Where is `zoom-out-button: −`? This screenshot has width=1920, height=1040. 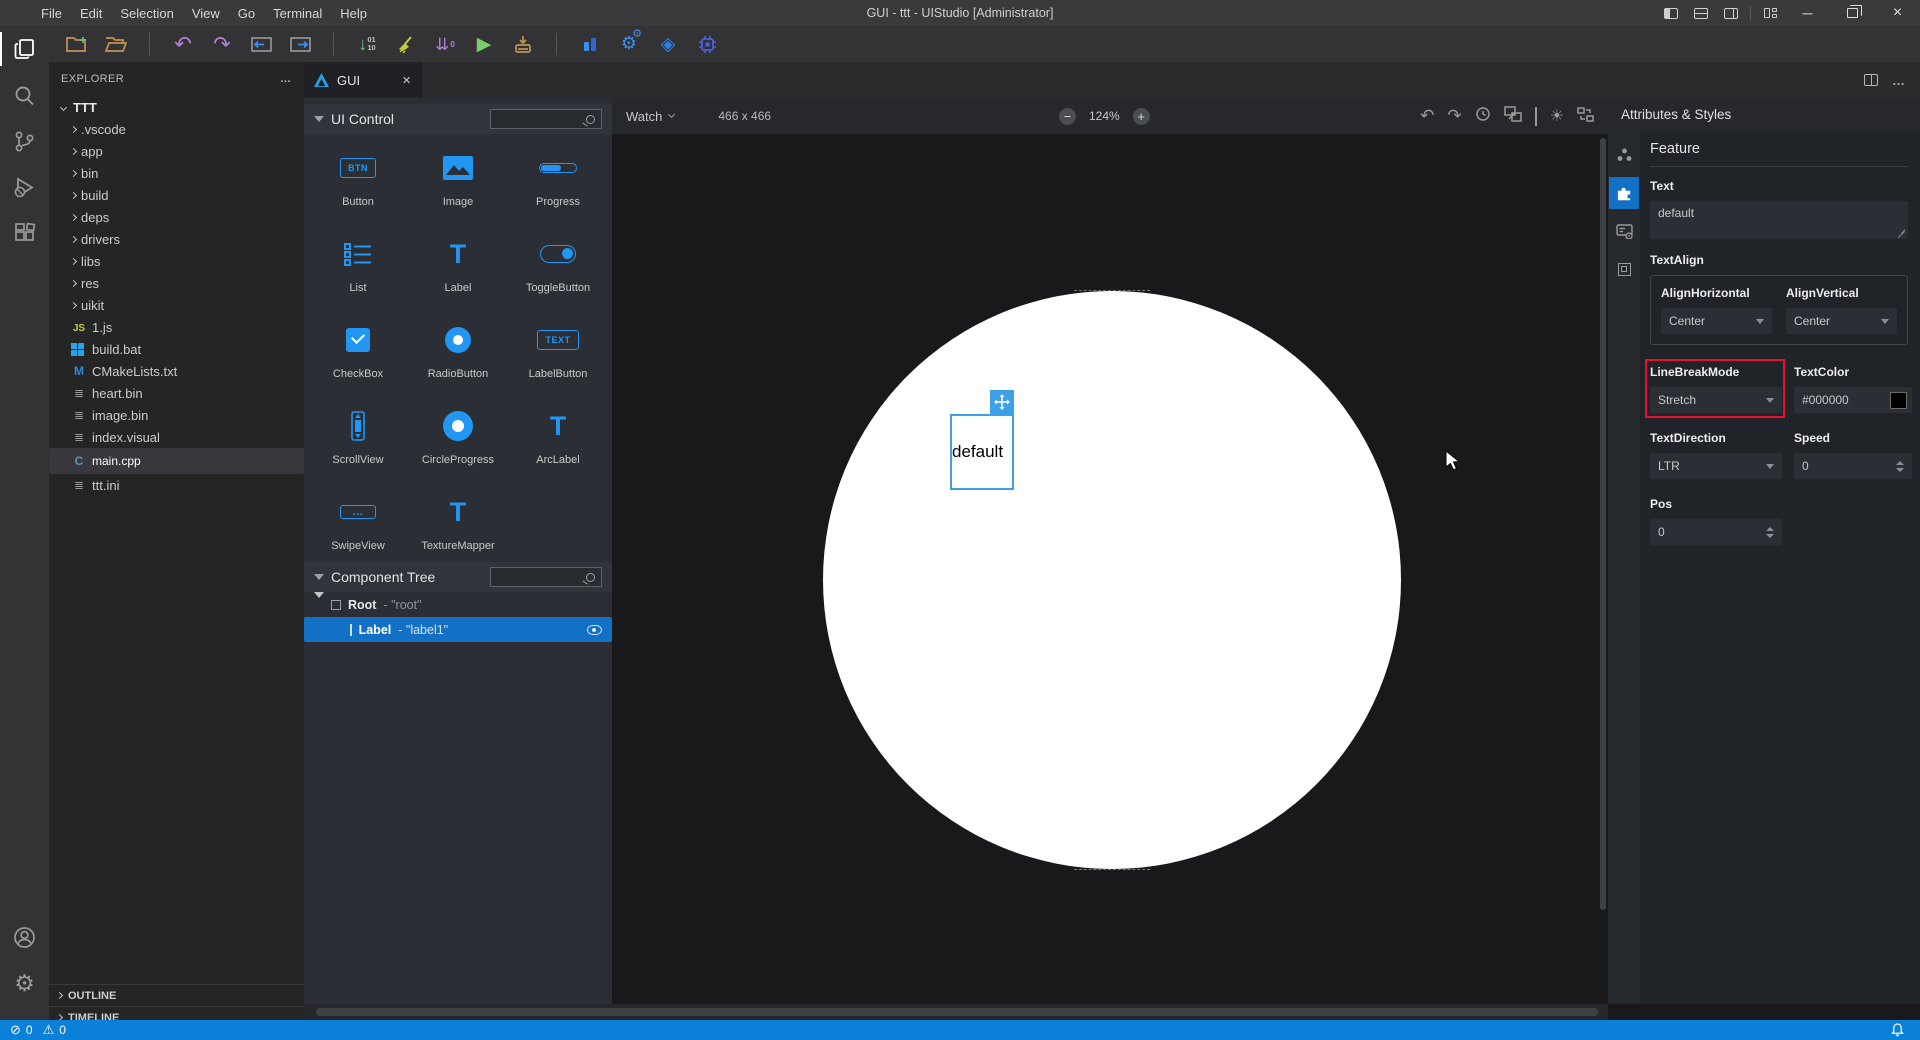
zoom-out-button: − is located at coordinates (1067, 116).